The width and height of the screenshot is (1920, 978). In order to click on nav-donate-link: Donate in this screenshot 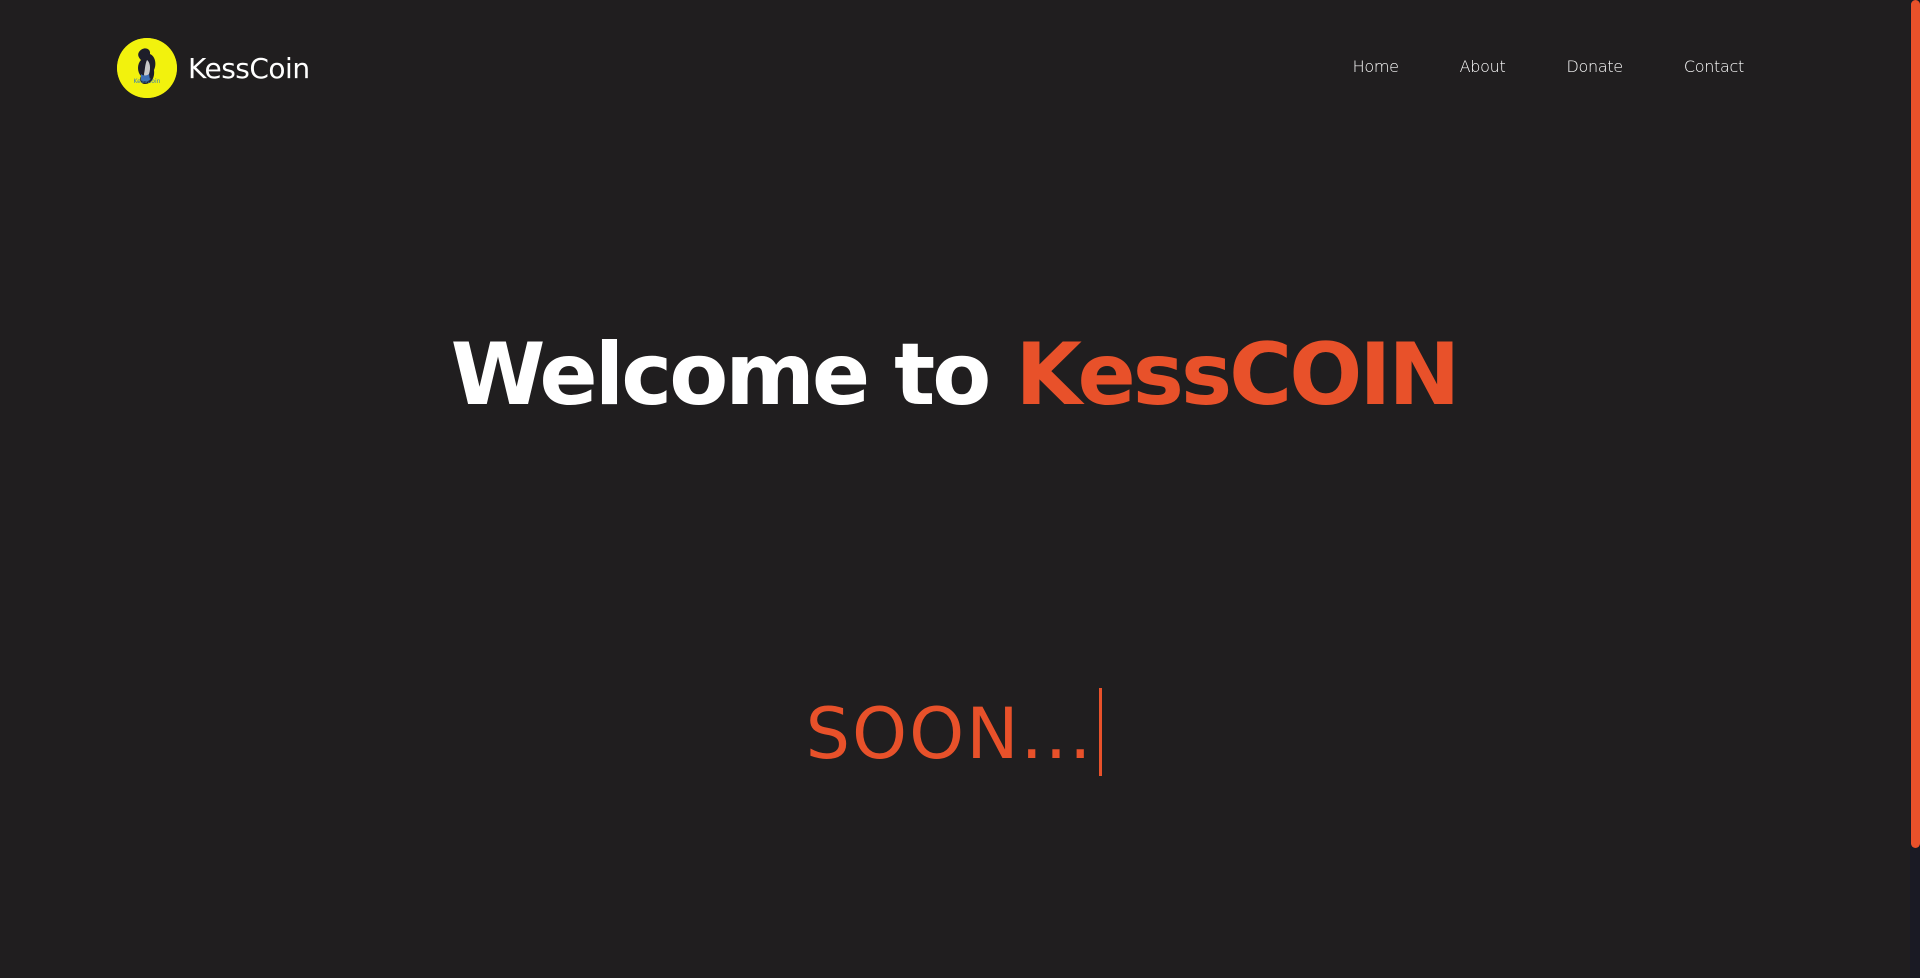, I will do `click(1594, 66)`.